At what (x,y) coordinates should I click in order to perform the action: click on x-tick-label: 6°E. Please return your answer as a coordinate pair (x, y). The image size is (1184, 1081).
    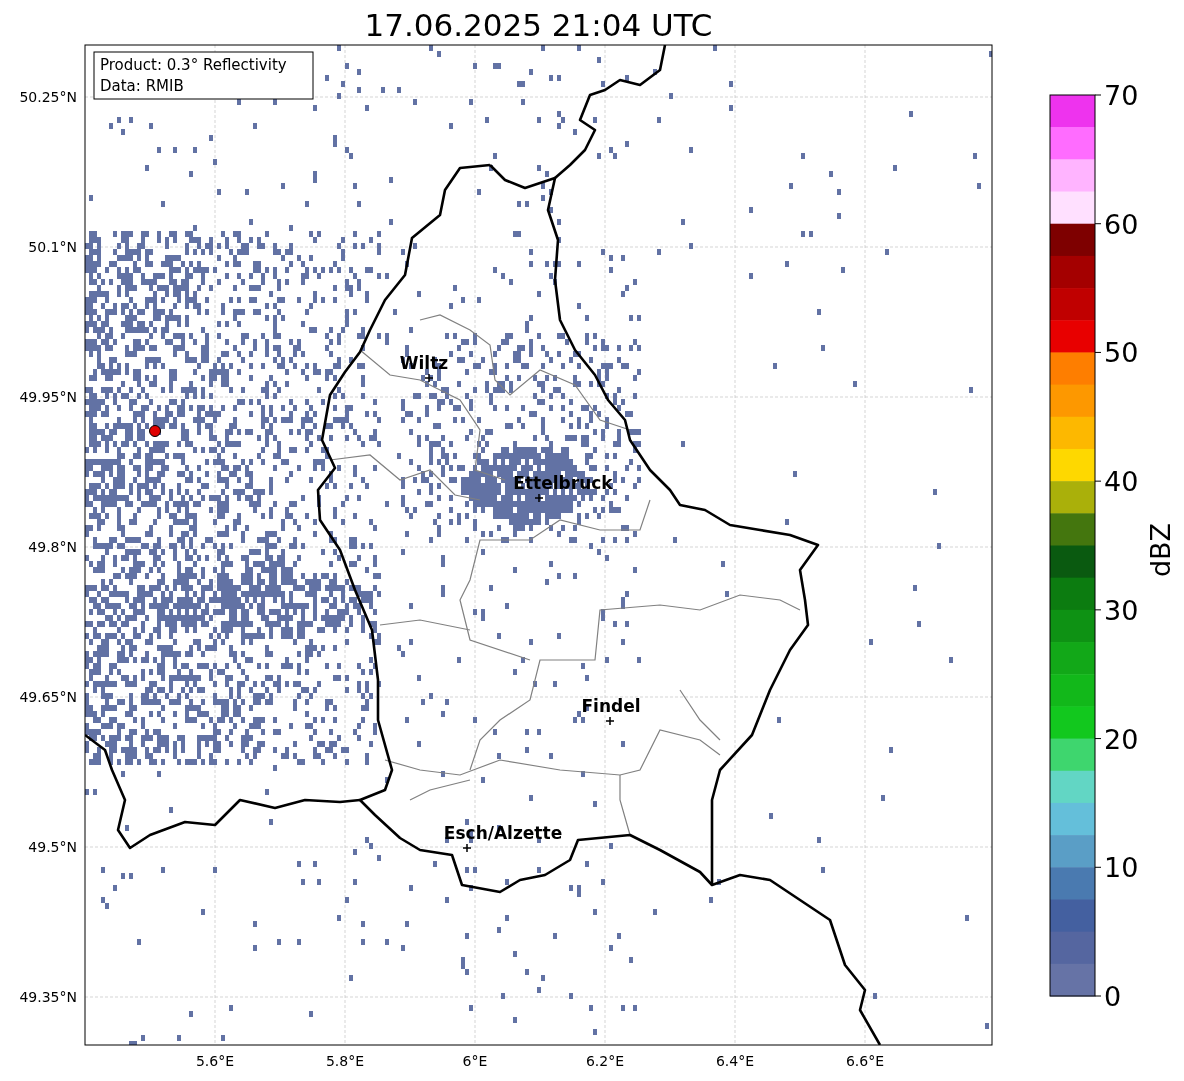
    Looking at the image, I should click on (475, 1061).